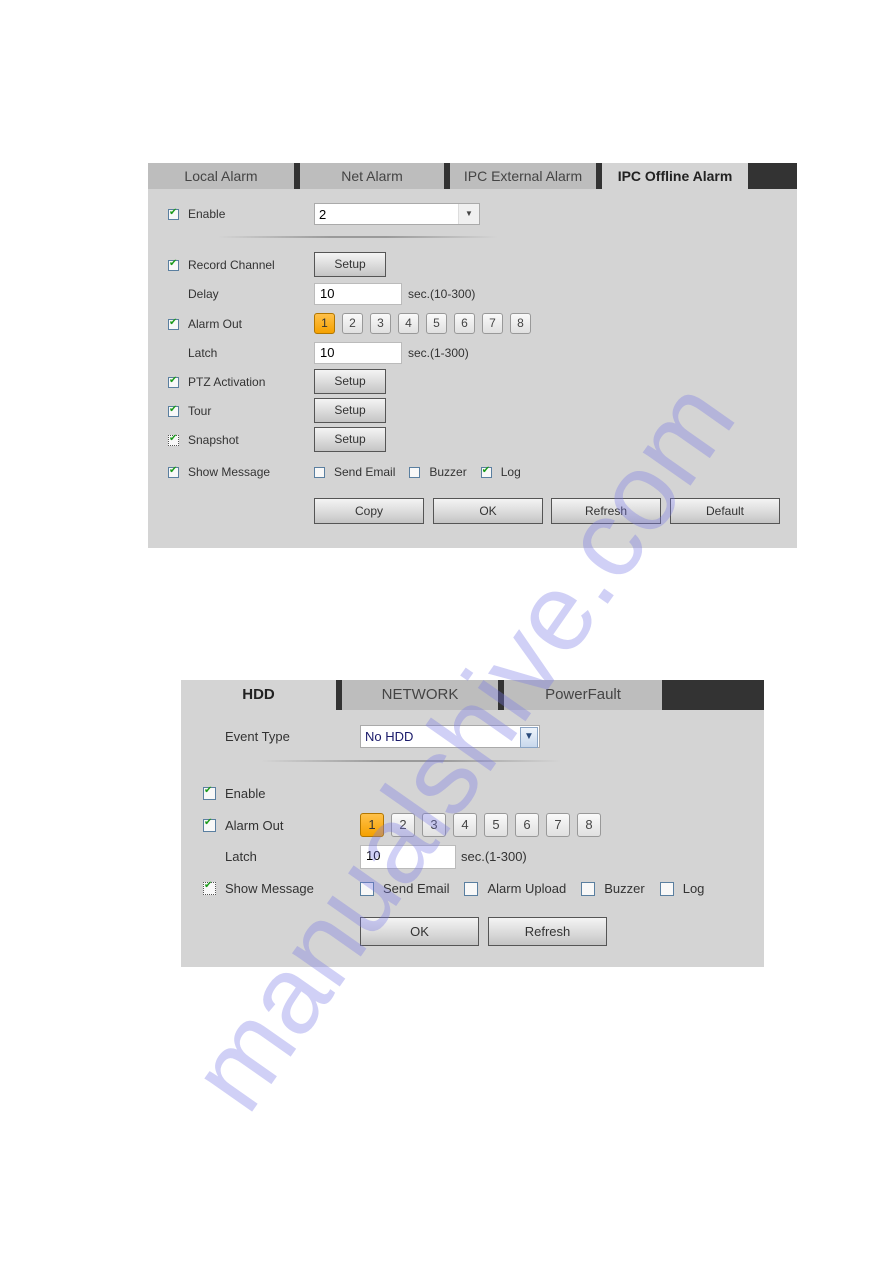 This screenshot has height=1263, width=893. What do you see at coordinates (375, 176) in the screenshot?
I see `tab-net-alarm: Net Alarm` at bounding box center [375, 176].